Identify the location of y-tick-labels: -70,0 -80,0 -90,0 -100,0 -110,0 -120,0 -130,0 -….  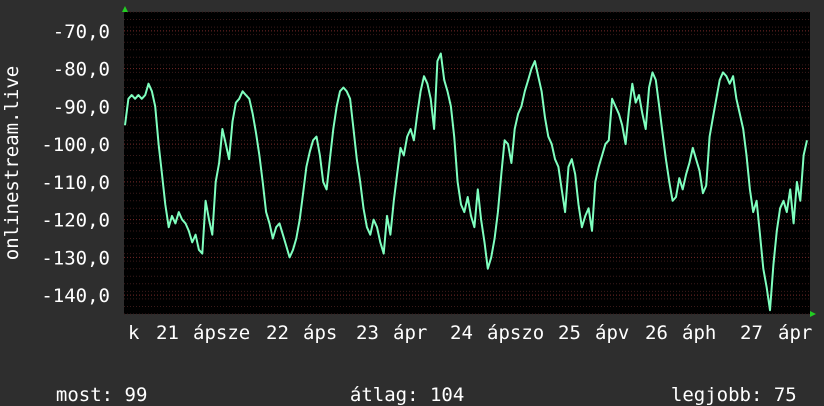
(75, 164).